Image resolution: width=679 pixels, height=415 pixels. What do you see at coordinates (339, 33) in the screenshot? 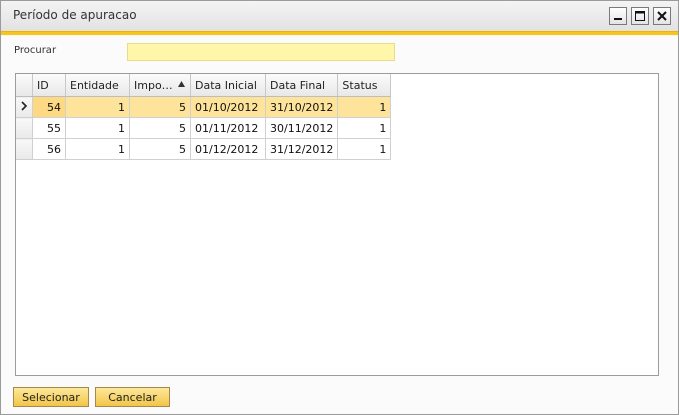
I see `title-accent-line` at bounding box center [339, 33].